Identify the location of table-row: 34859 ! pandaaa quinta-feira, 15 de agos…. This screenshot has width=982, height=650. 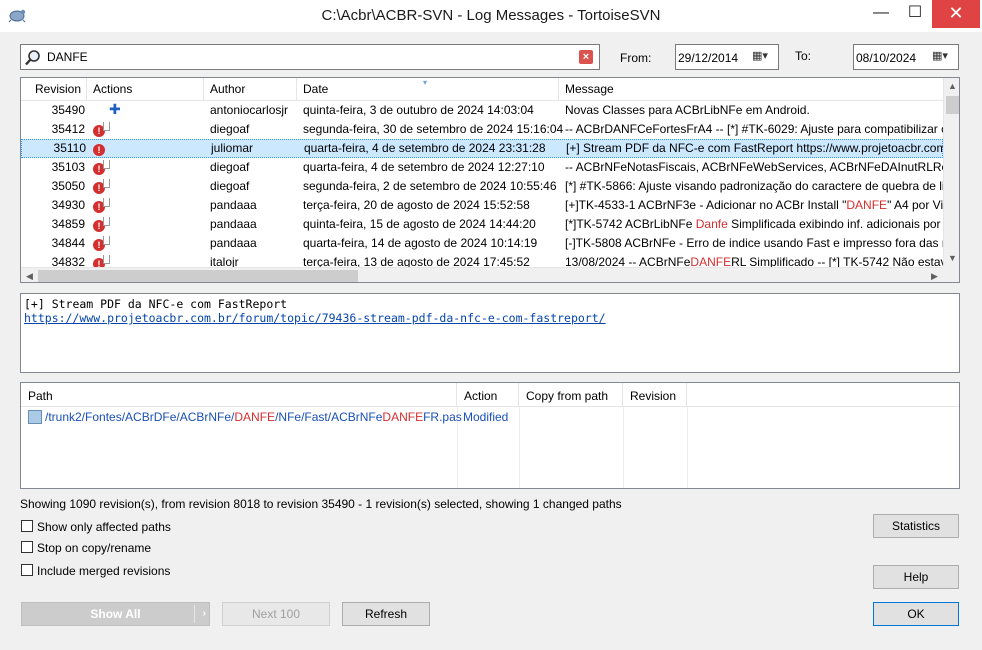
(482, 224).